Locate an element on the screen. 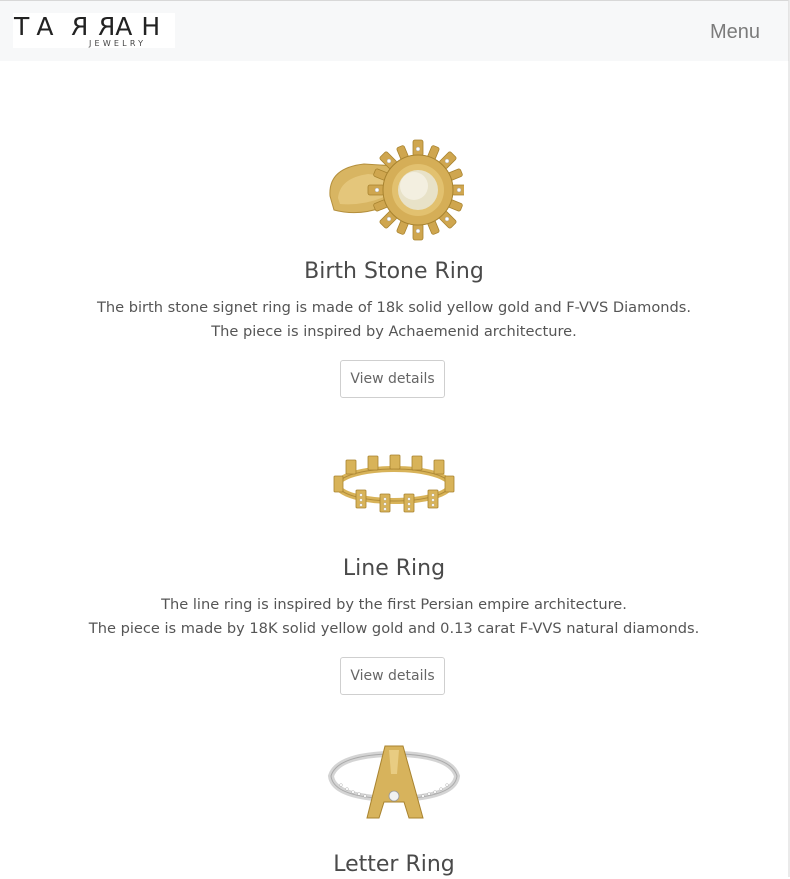 The image size is (790, 879). birth-stone-ring-icon is located at coordinates (396, 190).